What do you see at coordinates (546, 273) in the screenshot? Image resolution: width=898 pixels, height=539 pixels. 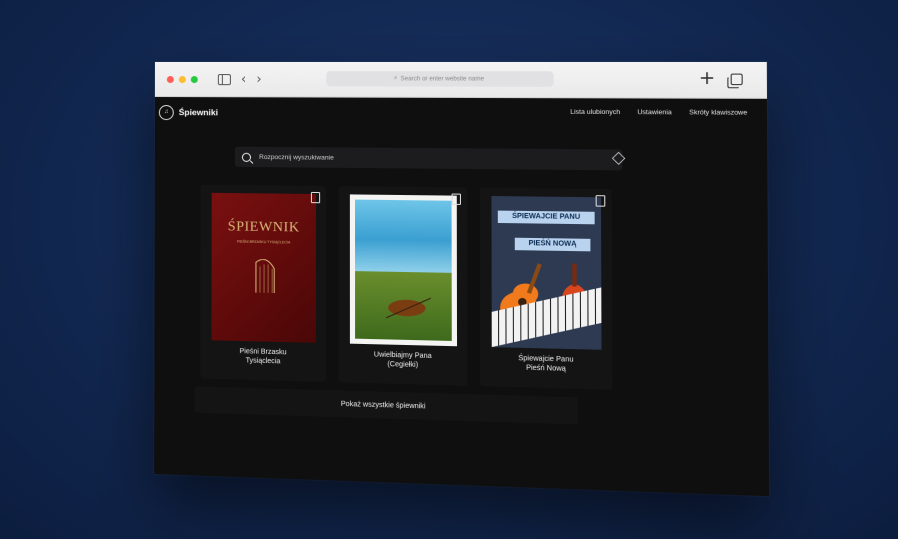 I see `songbook-cover: ŚPIEWAJCIE PANU PIEŚŃ NOWĄ` at bounding box center [546, 273].